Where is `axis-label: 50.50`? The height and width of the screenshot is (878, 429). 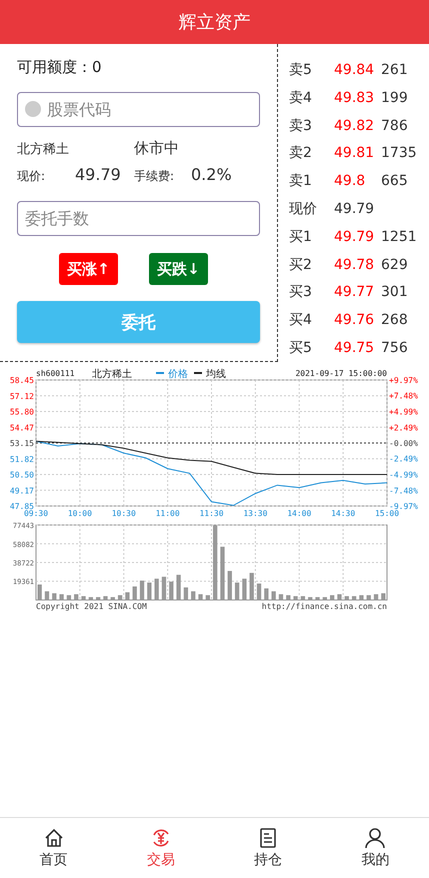 axis-label: 50.50 is located at coordinates (22, 475).